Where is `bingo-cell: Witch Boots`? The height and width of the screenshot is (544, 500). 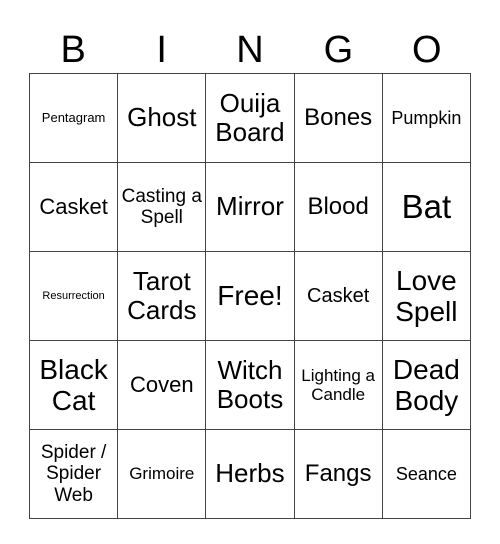 bingo-cell: Witch Boots is located at coordinates (250, 385).